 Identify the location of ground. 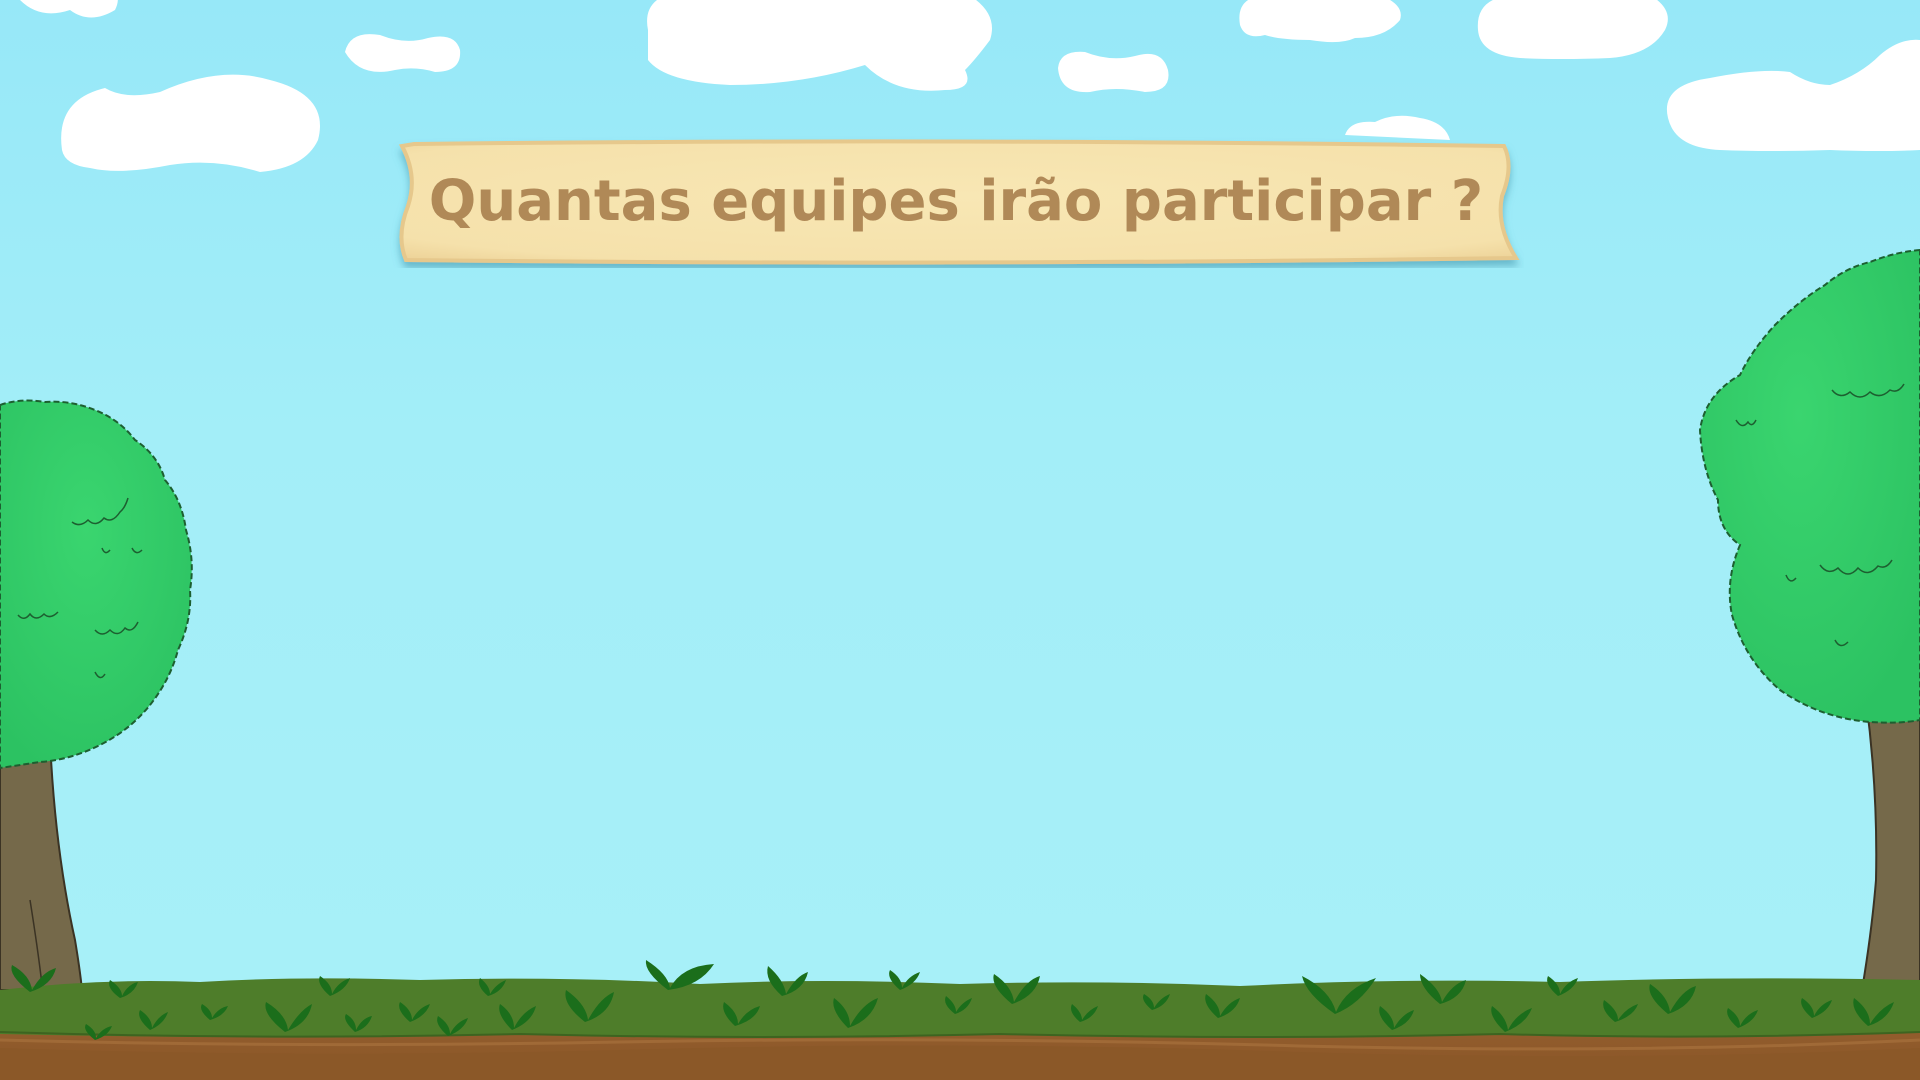
(960, 1020).